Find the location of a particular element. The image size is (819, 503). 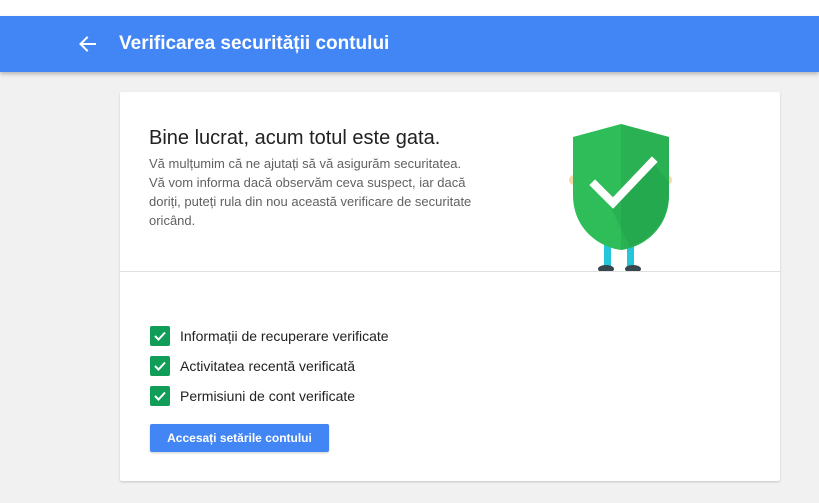

card-headline: Bine lucrat, acum totul este gata. is located at coordinates (295, 138).